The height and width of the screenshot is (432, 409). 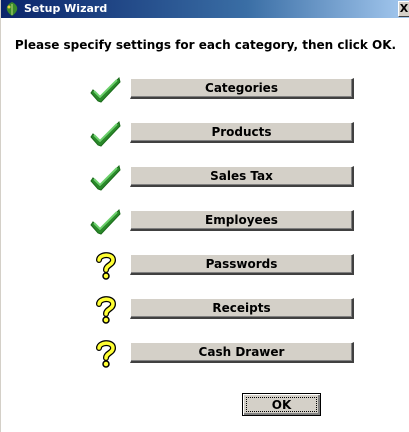 I want to click on category-button-passwords: Passwords, so click(x=242, y=264).